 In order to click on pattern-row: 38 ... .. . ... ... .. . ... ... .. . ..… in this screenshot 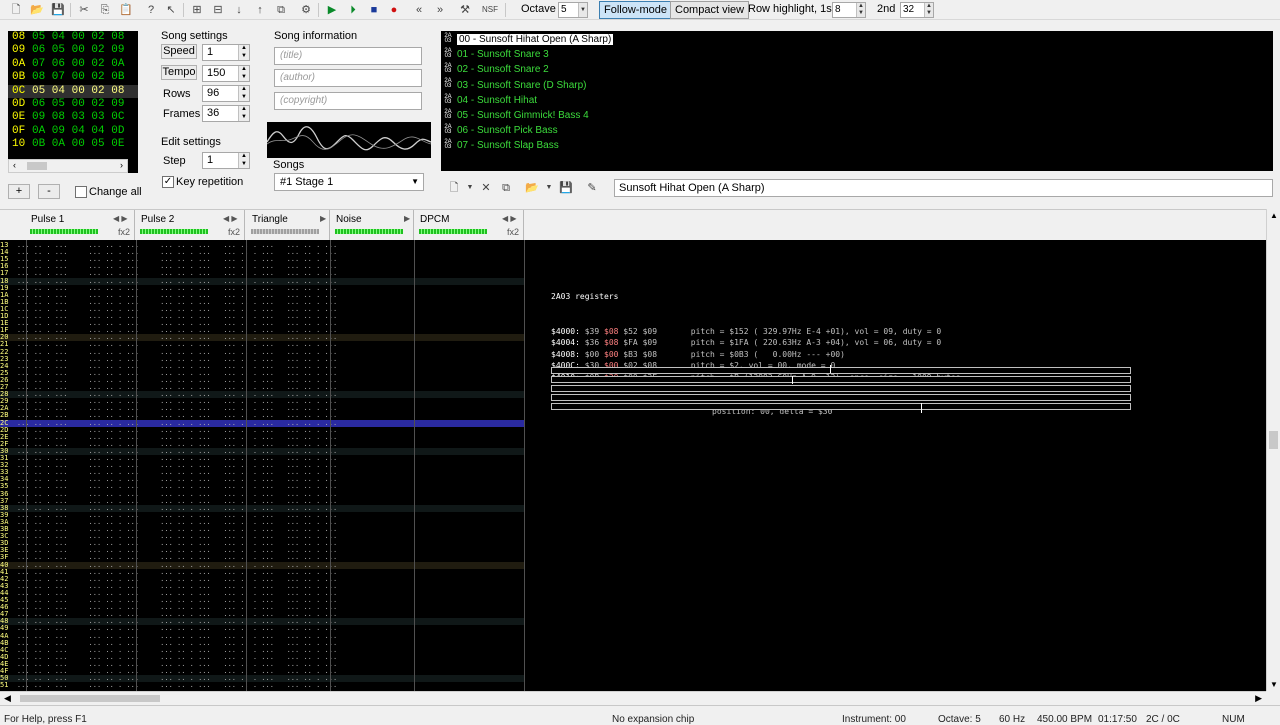, I will do `click(262, 508)`.